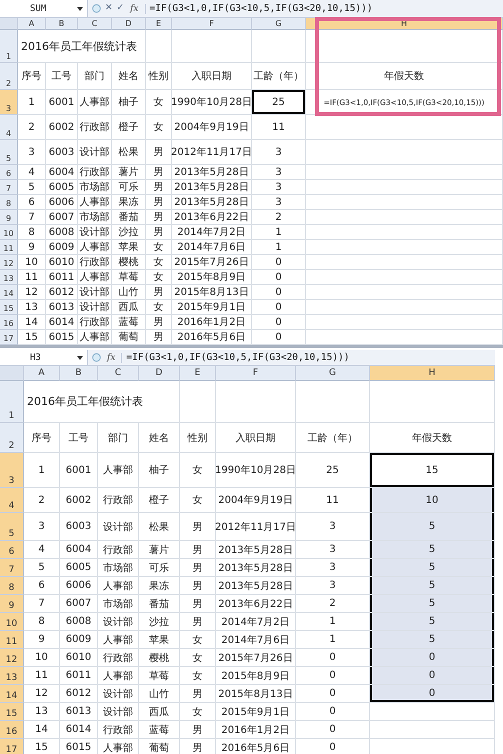 The width and height of the screenshot is (503, 754). I want to click on table-cell: 1, so click(333, 622).